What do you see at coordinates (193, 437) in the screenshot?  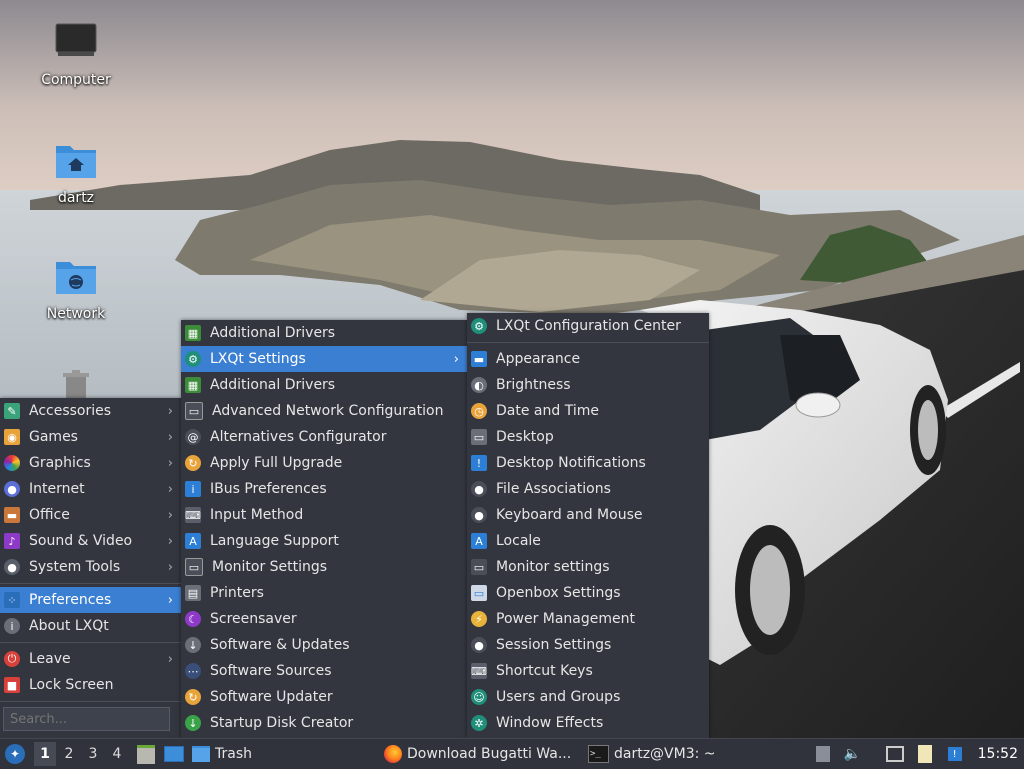 I see `alternatives-icon: @` at bounding box center [193, 437].